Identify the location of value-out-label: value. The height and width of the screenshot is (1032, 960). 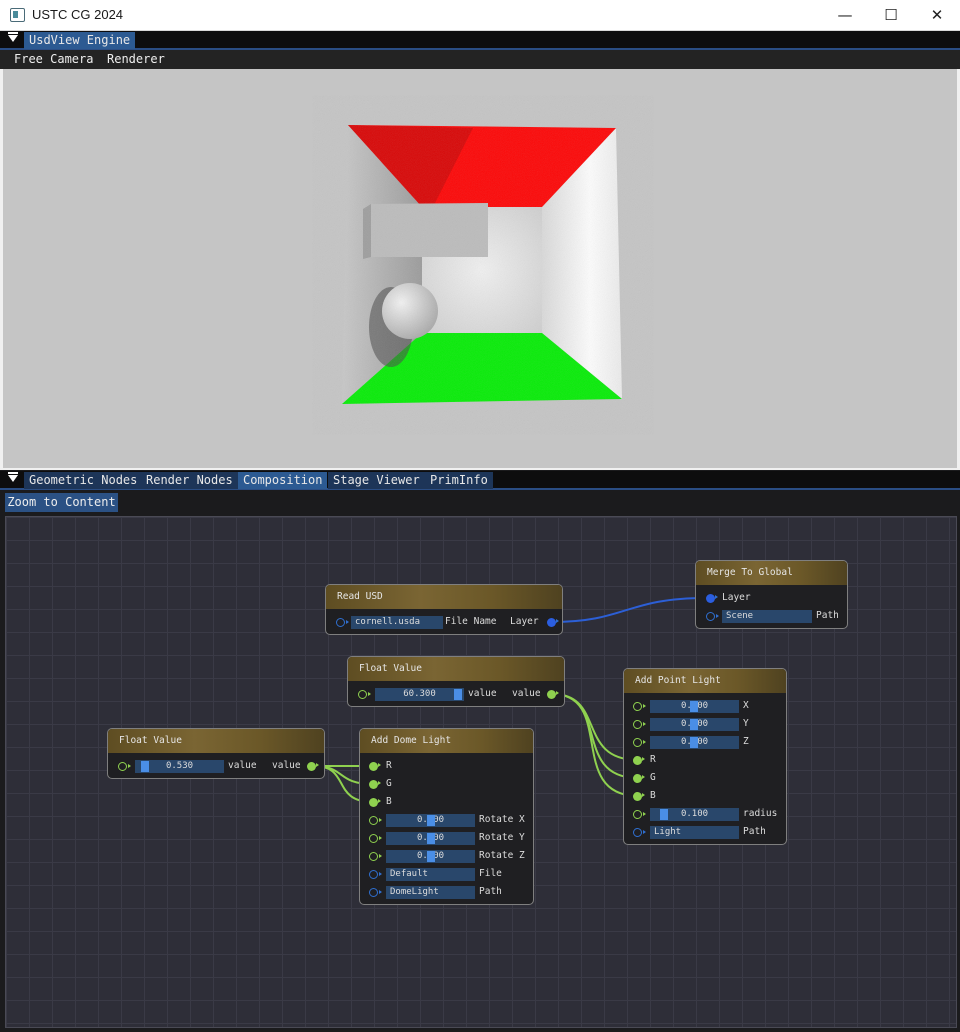
(286, 765).